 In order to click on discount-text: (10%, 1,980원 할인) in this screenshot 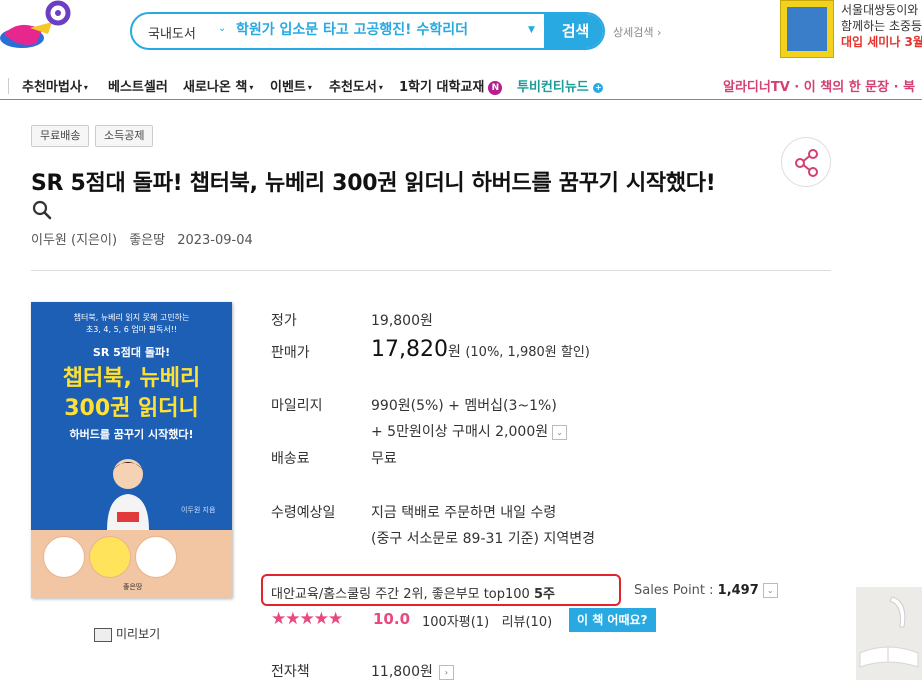, I will do `click(527, 352)`.